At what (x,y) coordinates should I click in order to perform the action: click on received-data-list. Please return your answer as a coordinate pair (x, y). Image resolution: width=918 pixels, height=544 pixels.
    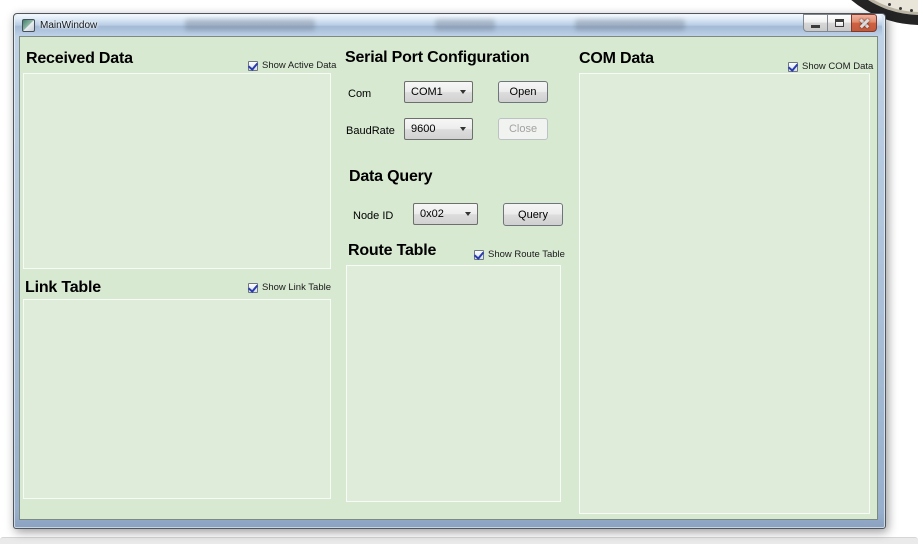
    Looking at the image, I should click on (177, 171).